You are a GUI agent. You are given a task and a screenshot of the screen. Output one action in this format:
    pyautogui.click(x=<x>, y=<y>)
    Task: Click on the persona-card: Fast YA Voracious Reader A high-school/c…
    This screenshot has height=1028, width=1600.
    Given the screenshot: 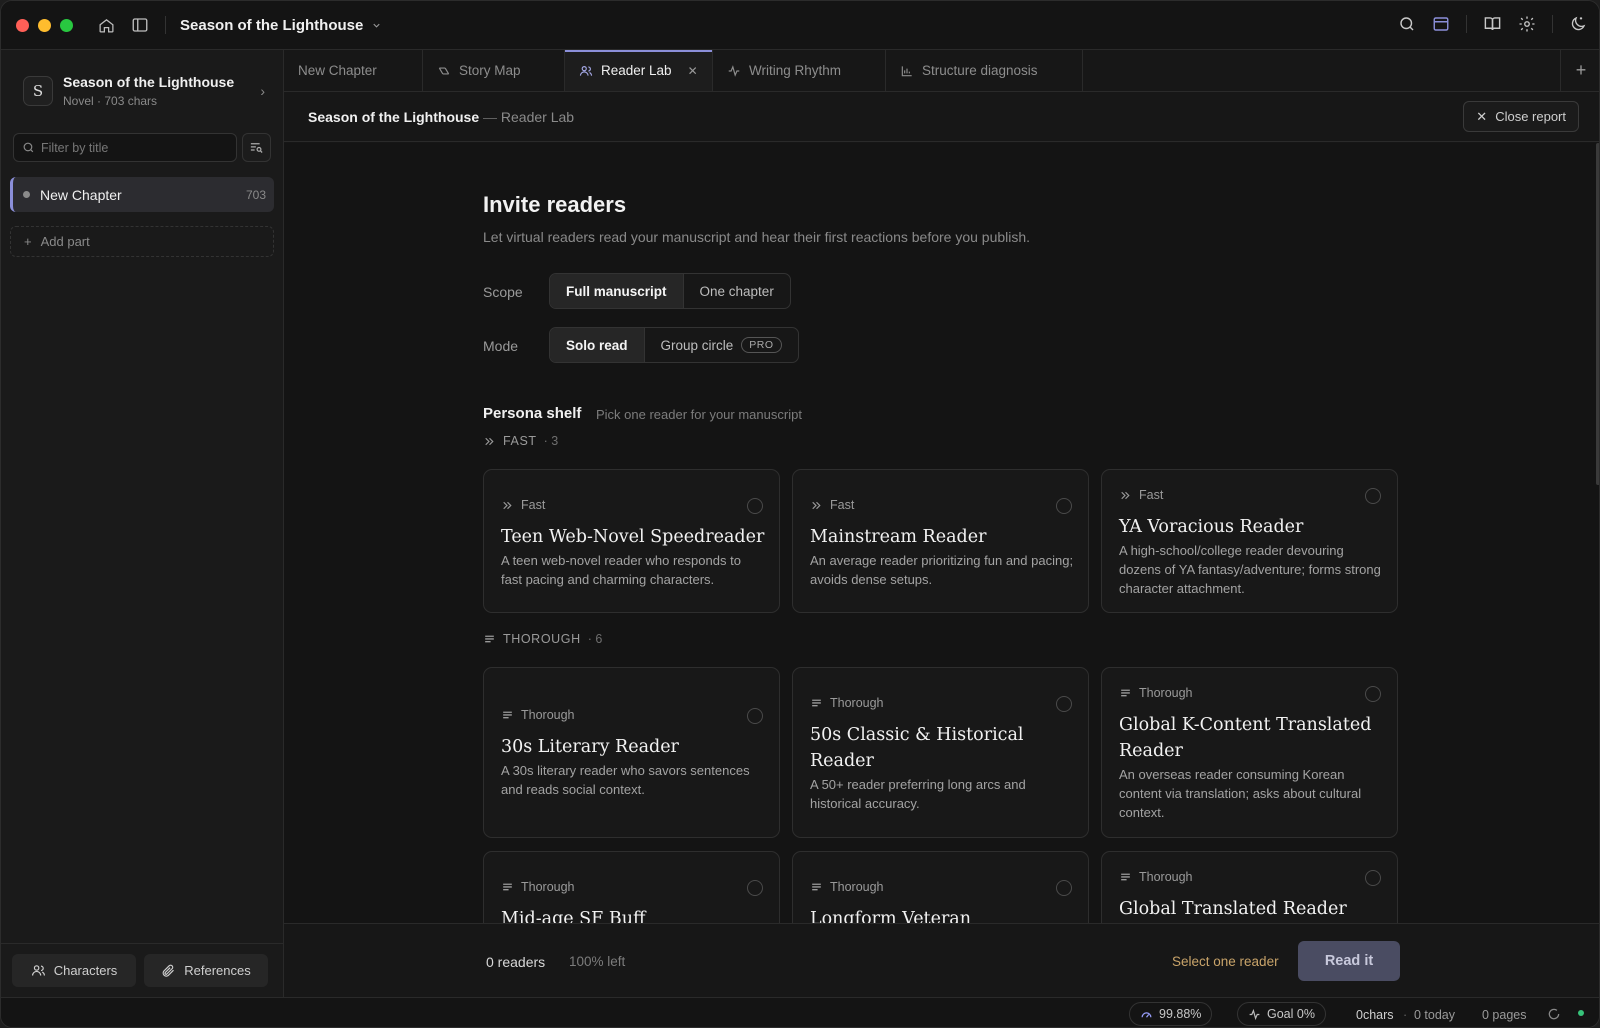 What is the action you would take?
    pyautogui.click(x=1249, y=541)
    